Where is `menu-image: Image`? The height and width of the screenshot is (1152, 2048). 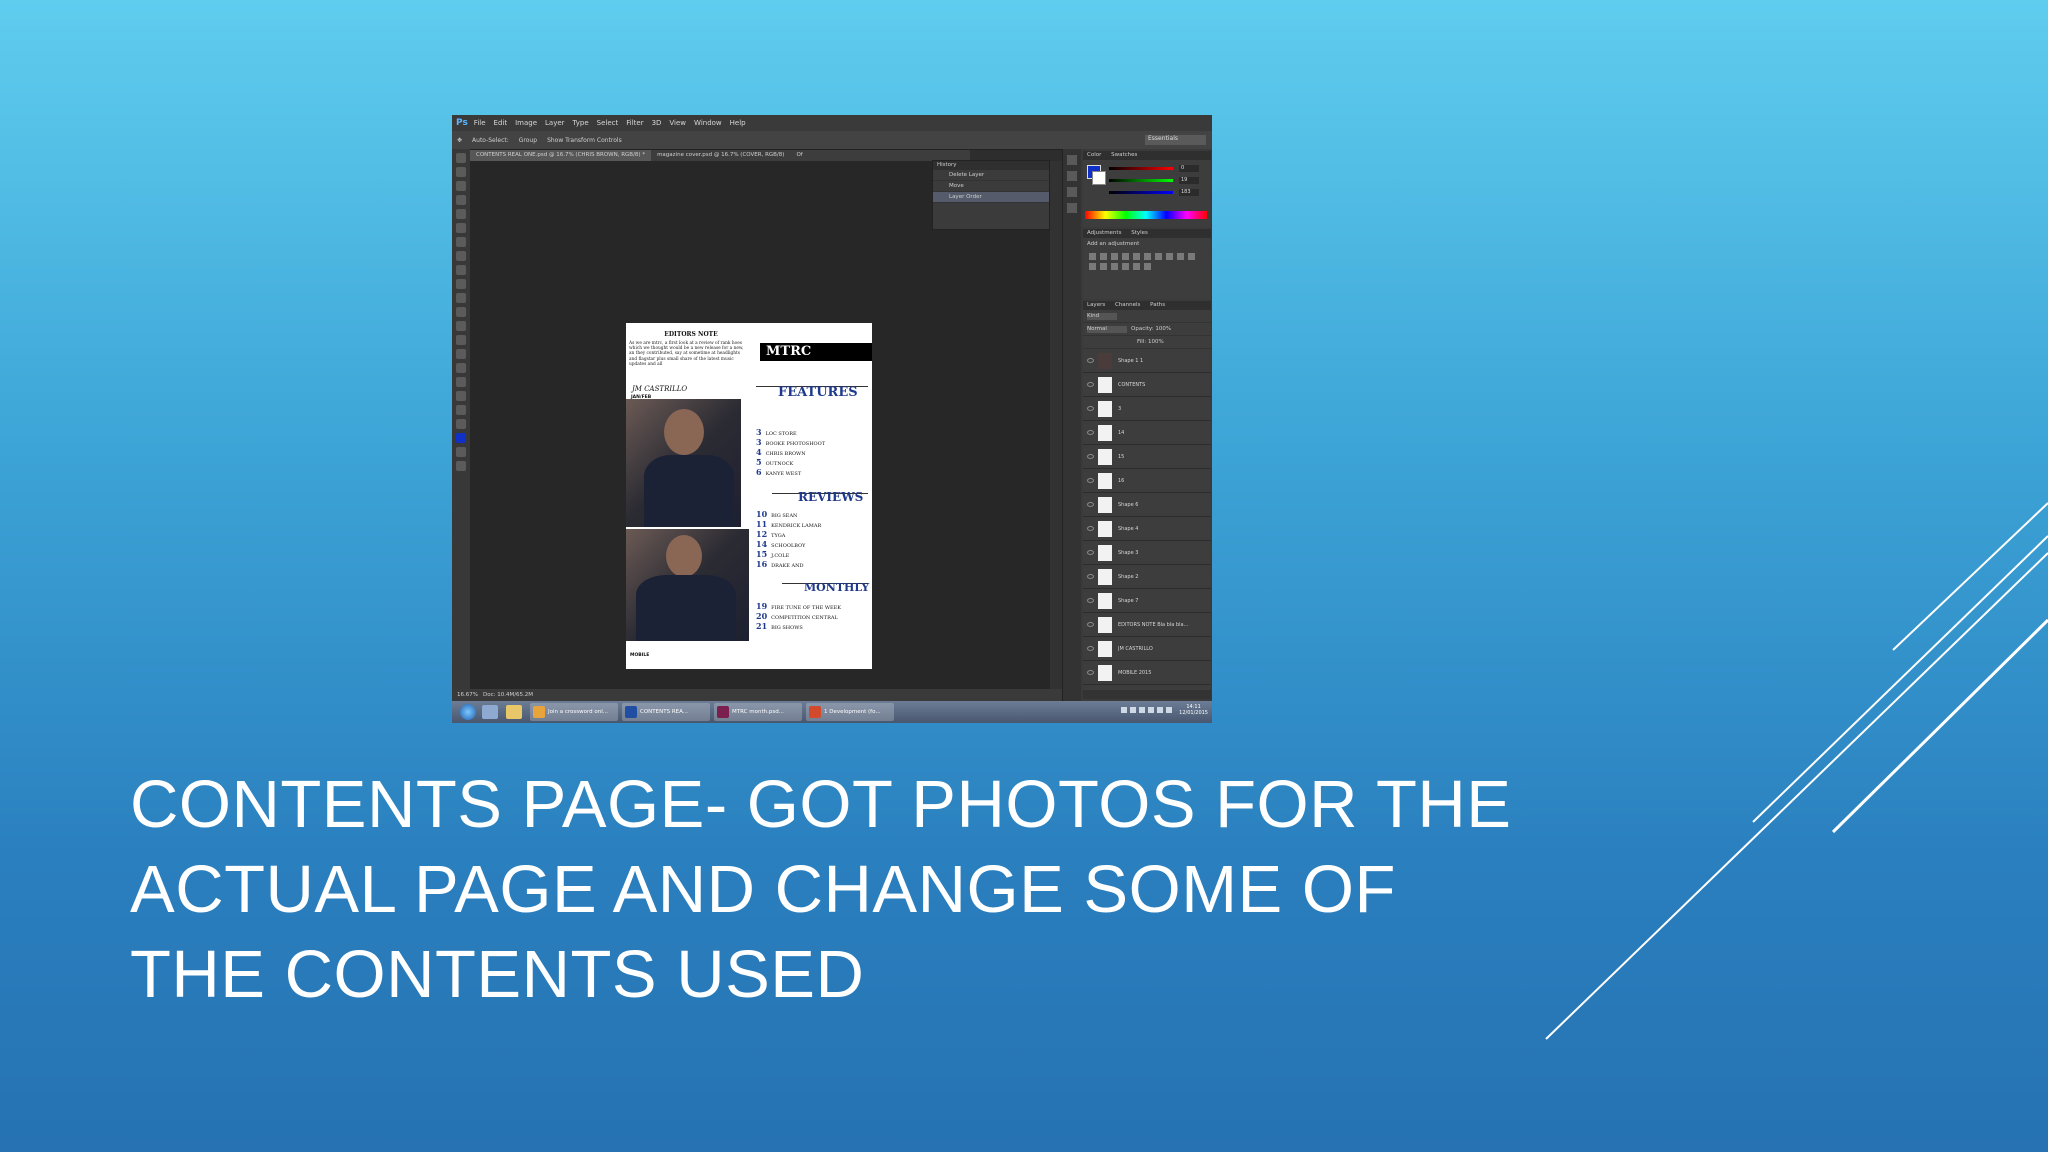 menu-image: Image is located at coordinates (526, 123).